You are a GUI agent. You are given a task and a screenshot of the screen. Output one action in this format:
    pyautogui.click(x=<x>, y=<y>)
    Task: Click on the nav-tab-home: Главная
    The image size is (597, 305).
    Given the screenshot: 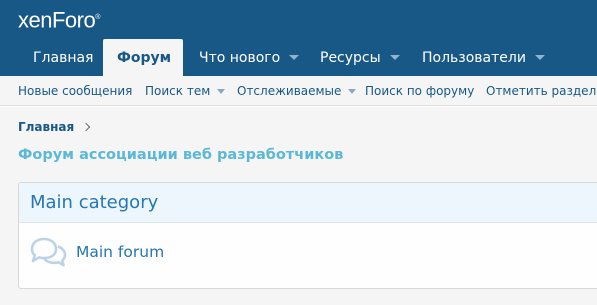 What is the action you would take?
    pyautogui.click(x=60, y=57)
    